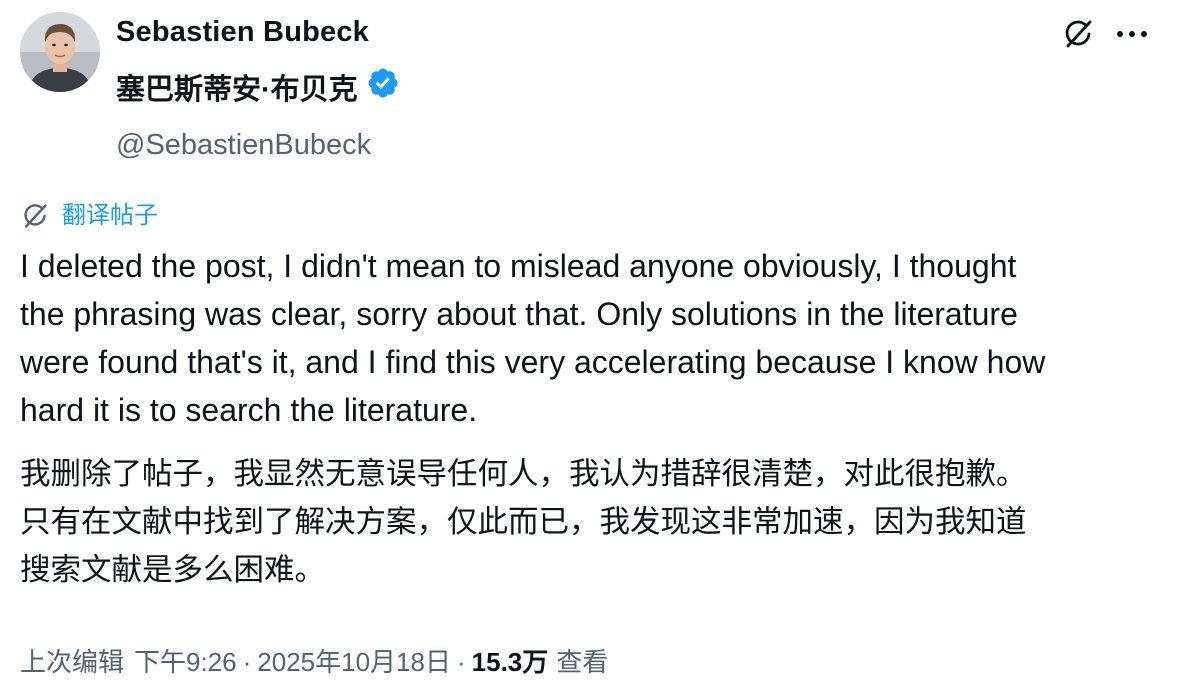 The image size is (1178, 688). What do you see at coordinates (249, 410) in the screenshot?
I see `post-text-line: hard it is to search the literature.` at bounding box center [249, 410].